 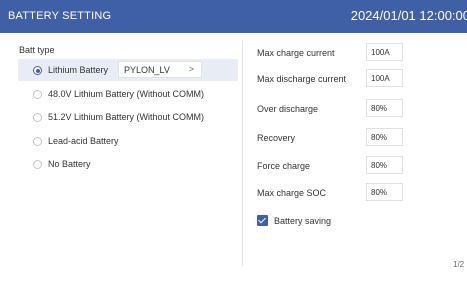 What do you see at coordinates (303, 221) in the screenshot?
I see `battery-saving-label: Battery saving` at bounding box center [303, 221].